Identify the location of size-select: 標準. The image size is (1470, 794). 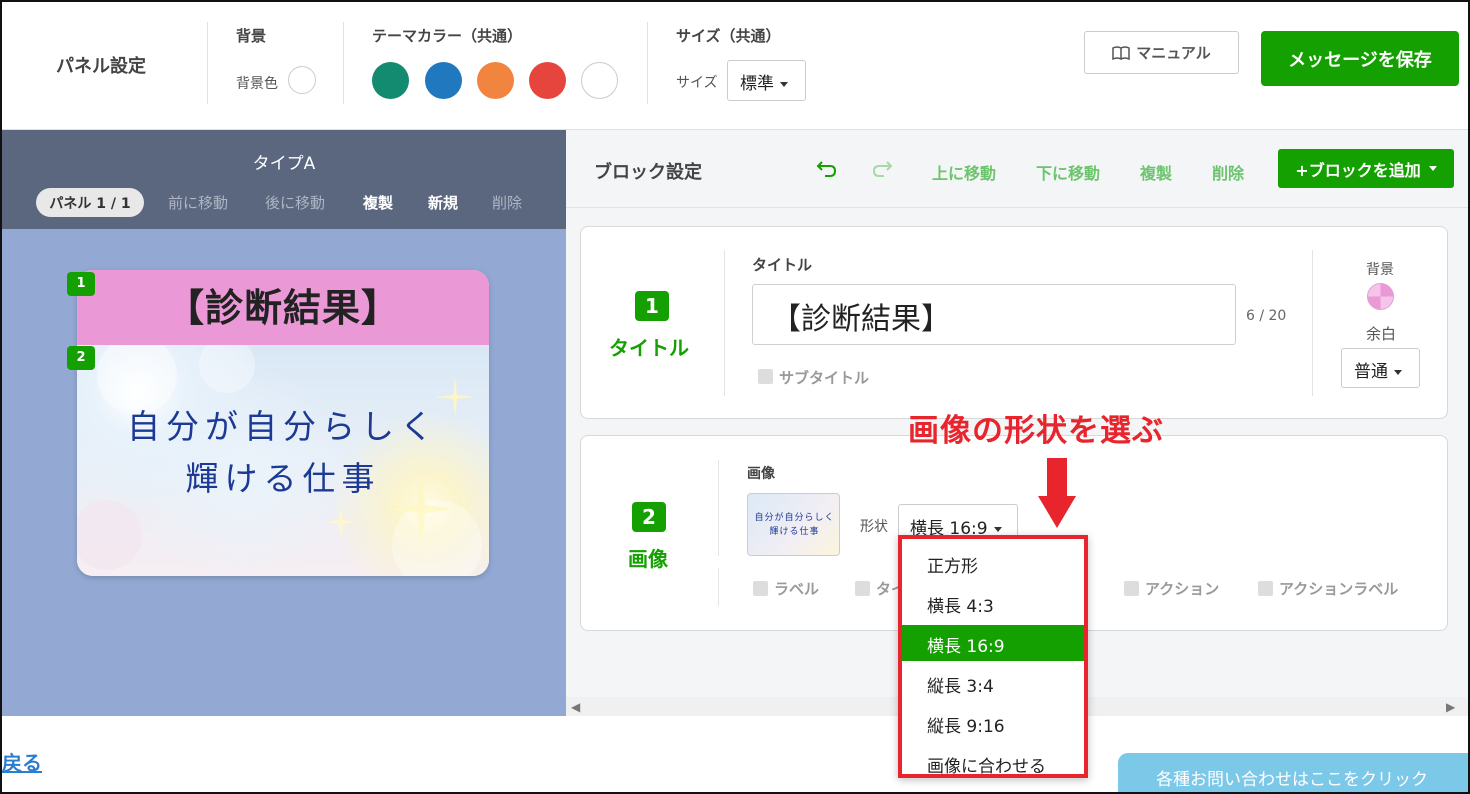
(766, 80).